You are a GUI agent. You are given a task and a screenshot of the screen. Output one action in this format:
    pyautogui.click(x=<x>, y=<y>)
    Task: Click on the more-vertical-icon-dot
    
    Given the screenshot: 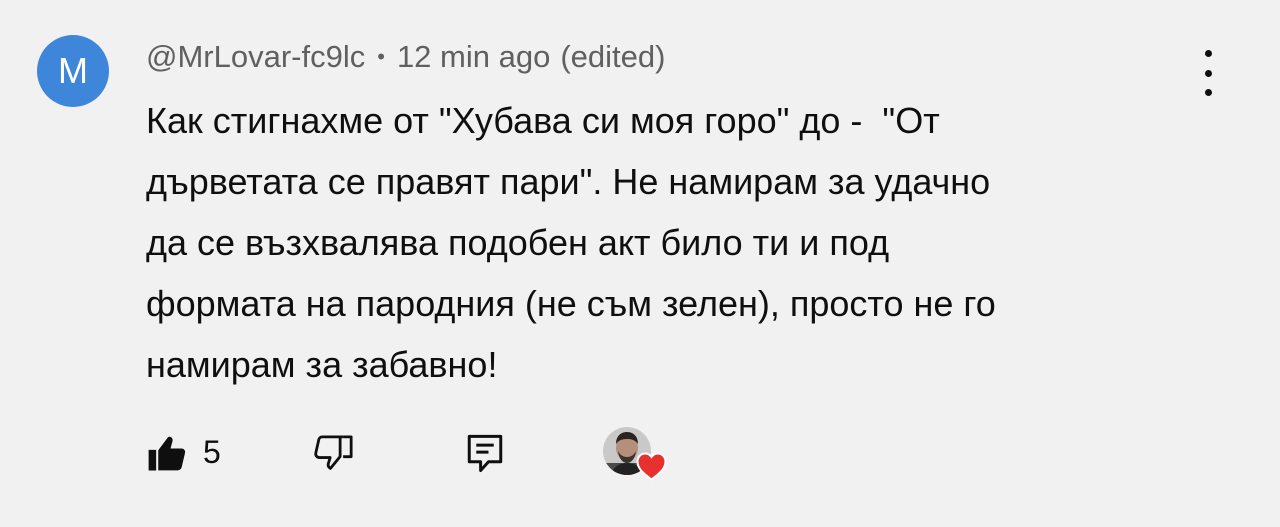 What is the action you would take?
    pyautogui.click(x=1208, y=73)
    